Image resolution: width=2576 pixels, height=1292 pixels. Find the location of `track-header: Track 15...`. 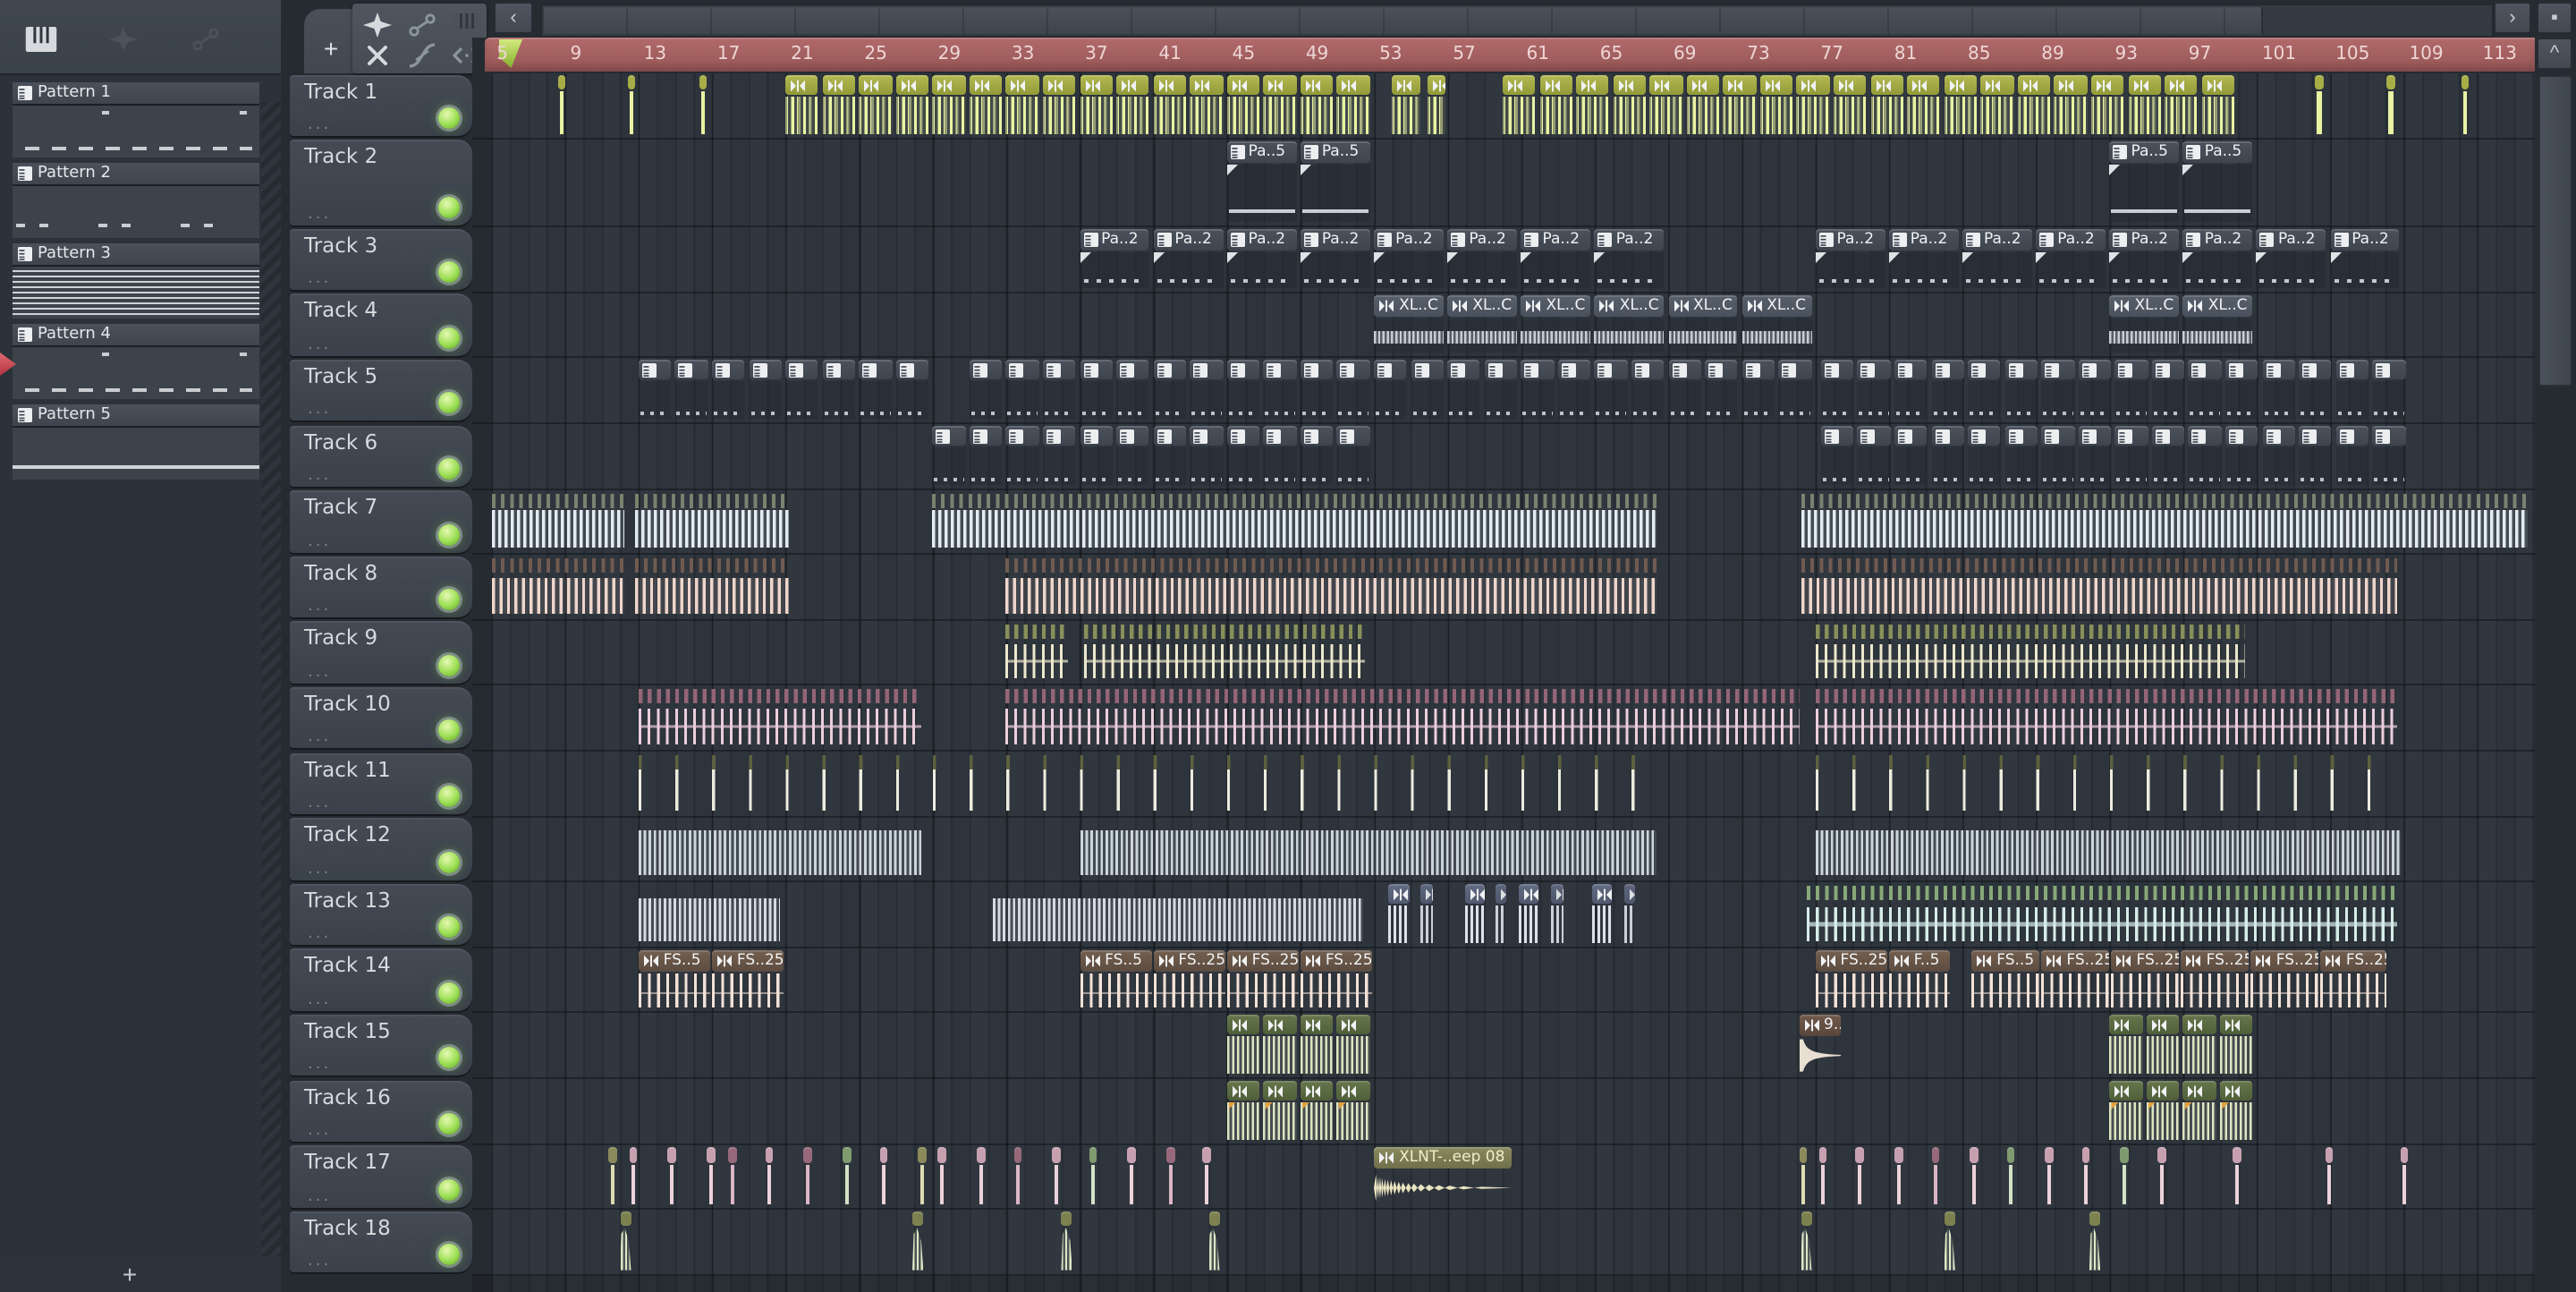

track-header: Track 15... is located at coordinates (381, 1045).